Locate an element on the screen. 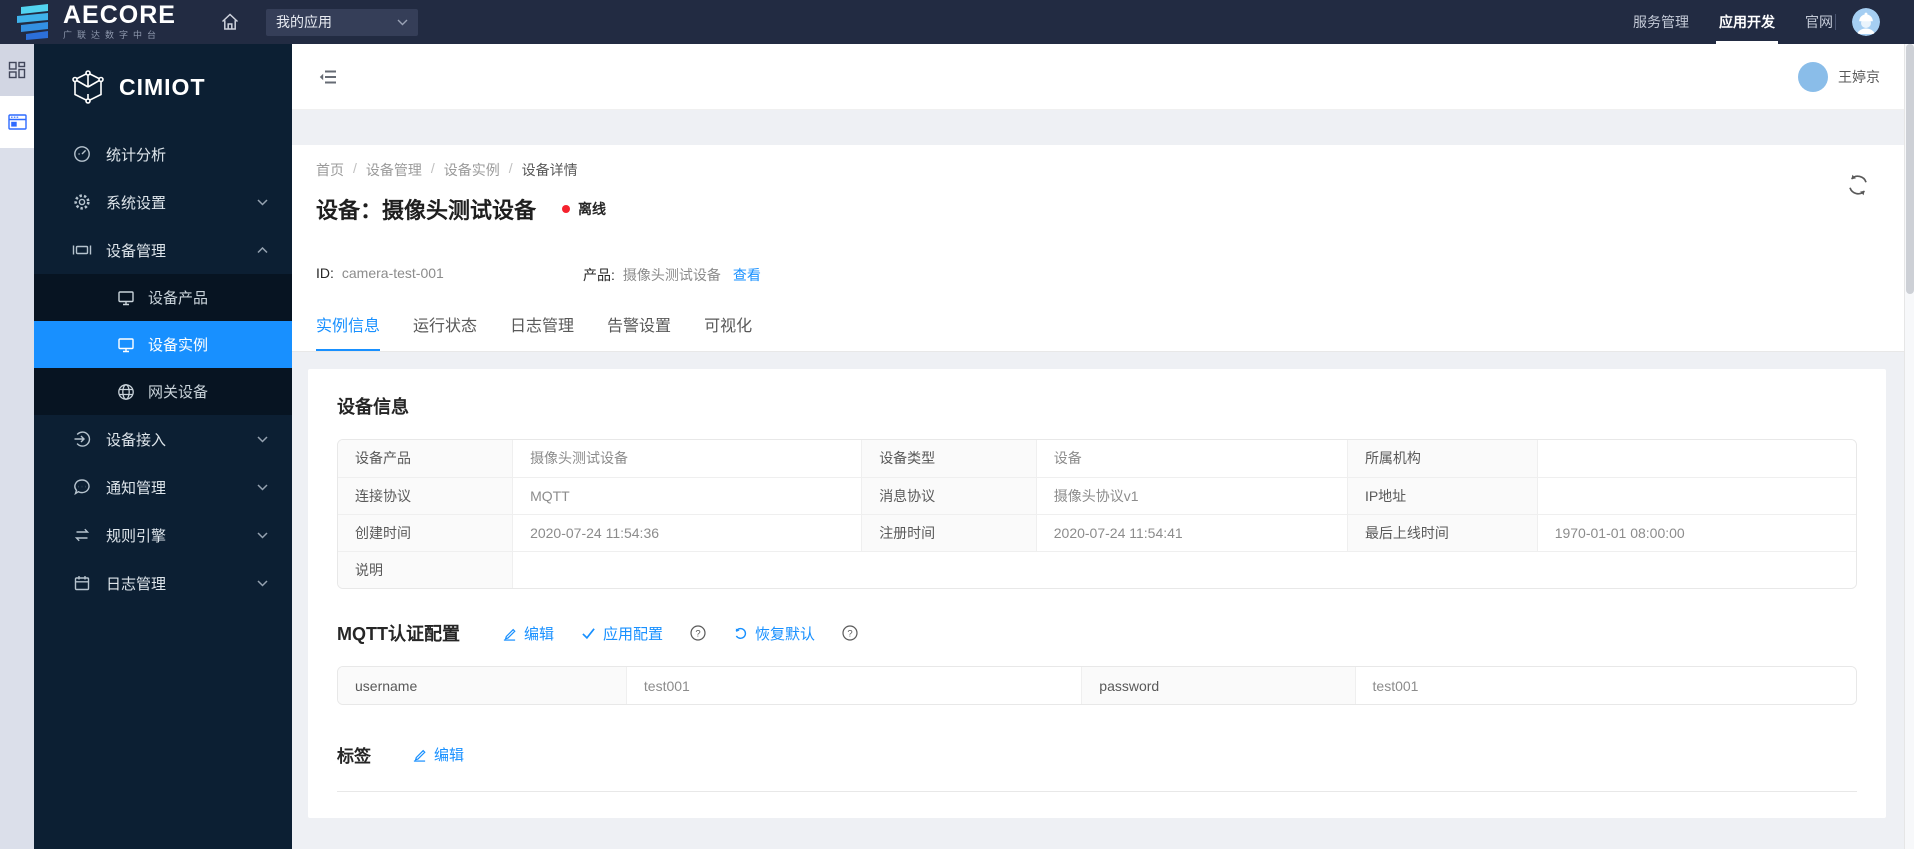 Image resolution: width=1914 pixels, height=849 pixels. table-row: 连接协议 MQTT 消息协议 摄像头协议v1 IP地址 is located at coordinates (1097, 496).